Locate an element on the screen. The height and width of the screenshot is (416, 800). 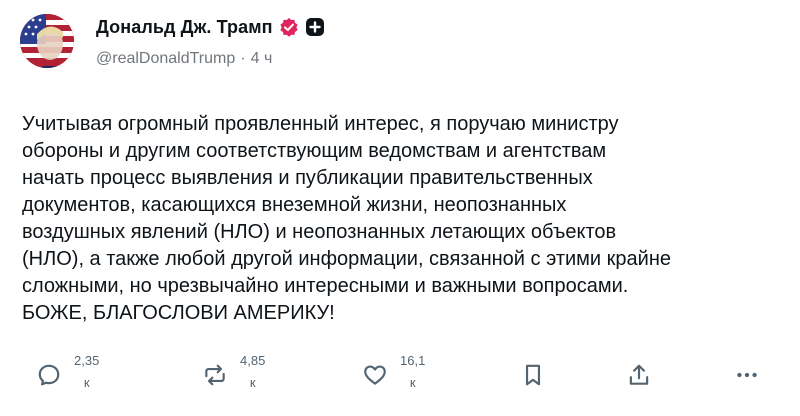
repost-button: 4,85 к is located at coordinates (233, 373).